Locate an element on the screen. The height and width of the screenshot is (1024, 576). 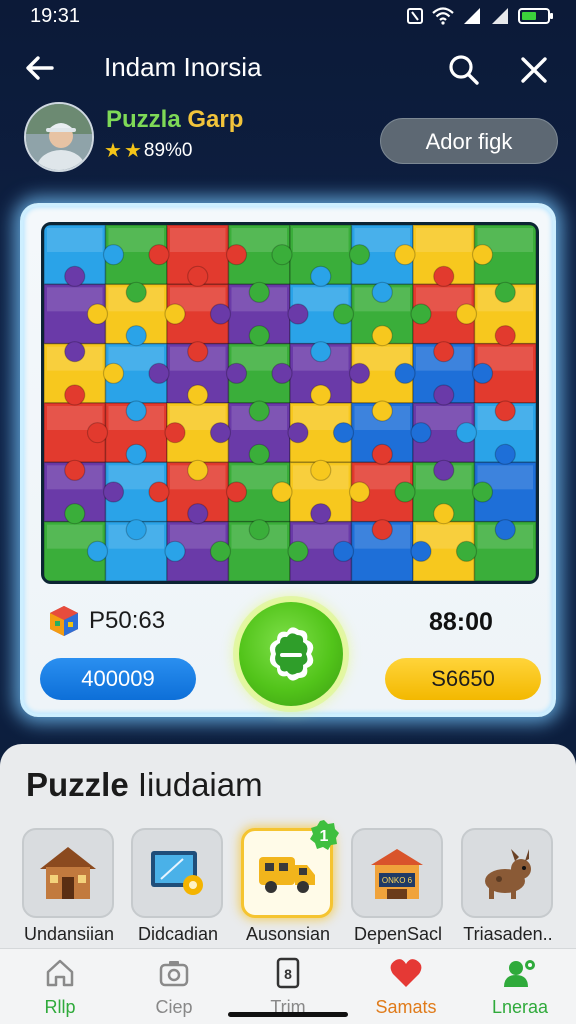
picture-frame-icon is located at coordinates (177, 873).